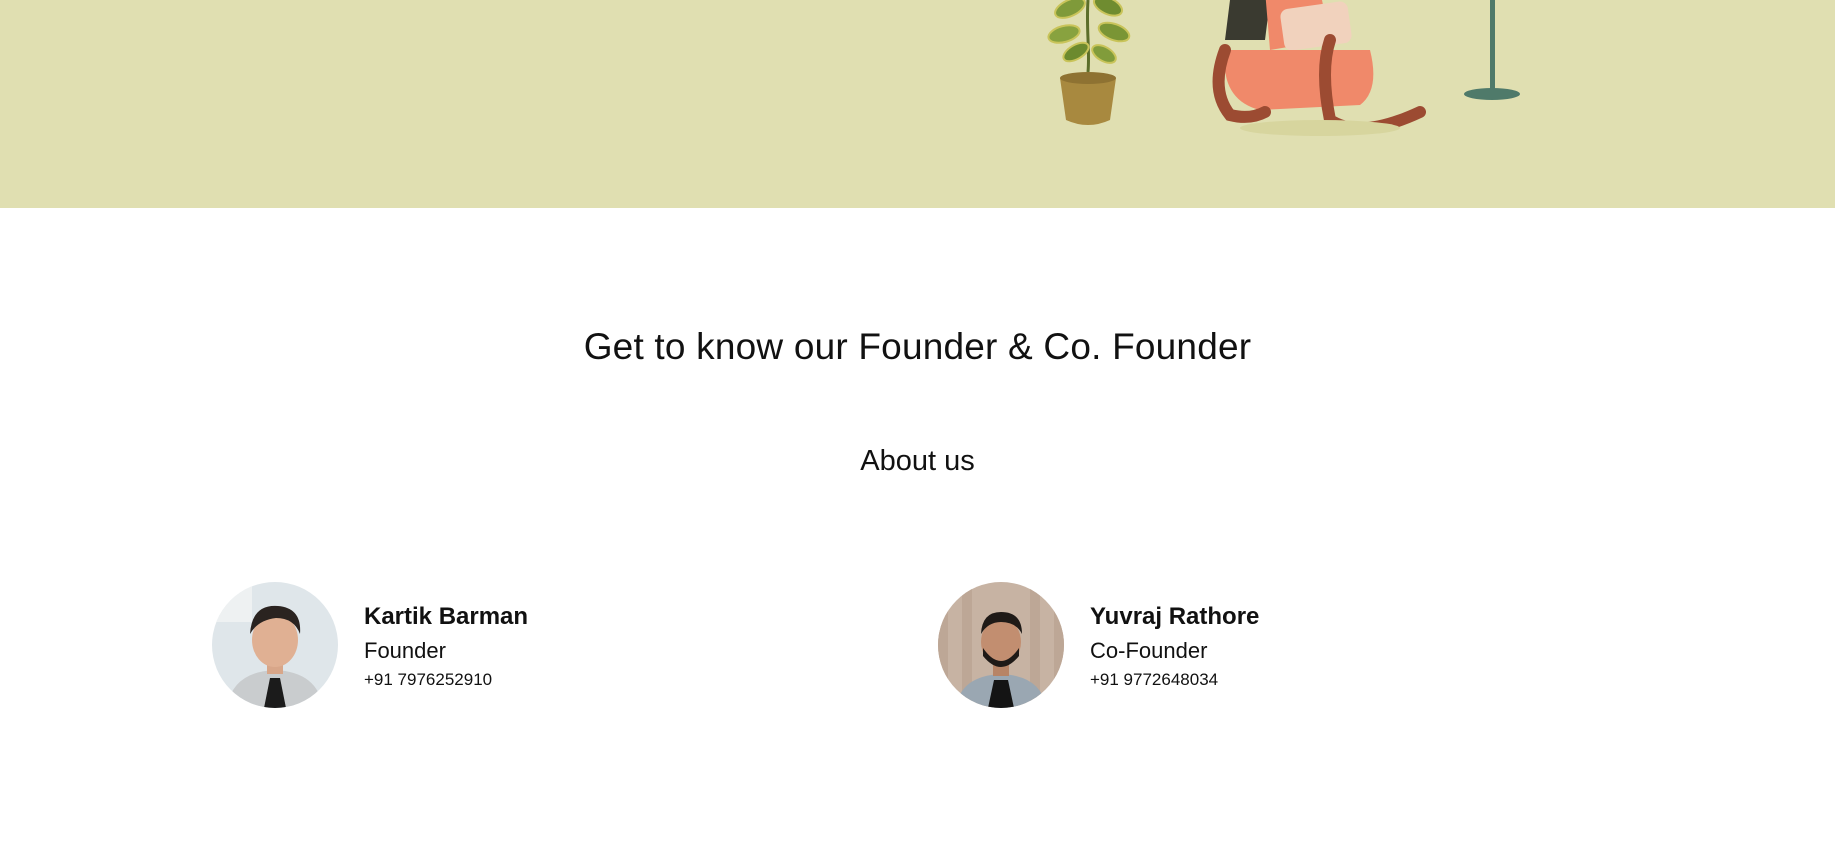  What do you see at coordinates (1290, 680) in the screenshot?
I see `member-phone: +91 9772648034` at bounding box center [1290, 680].